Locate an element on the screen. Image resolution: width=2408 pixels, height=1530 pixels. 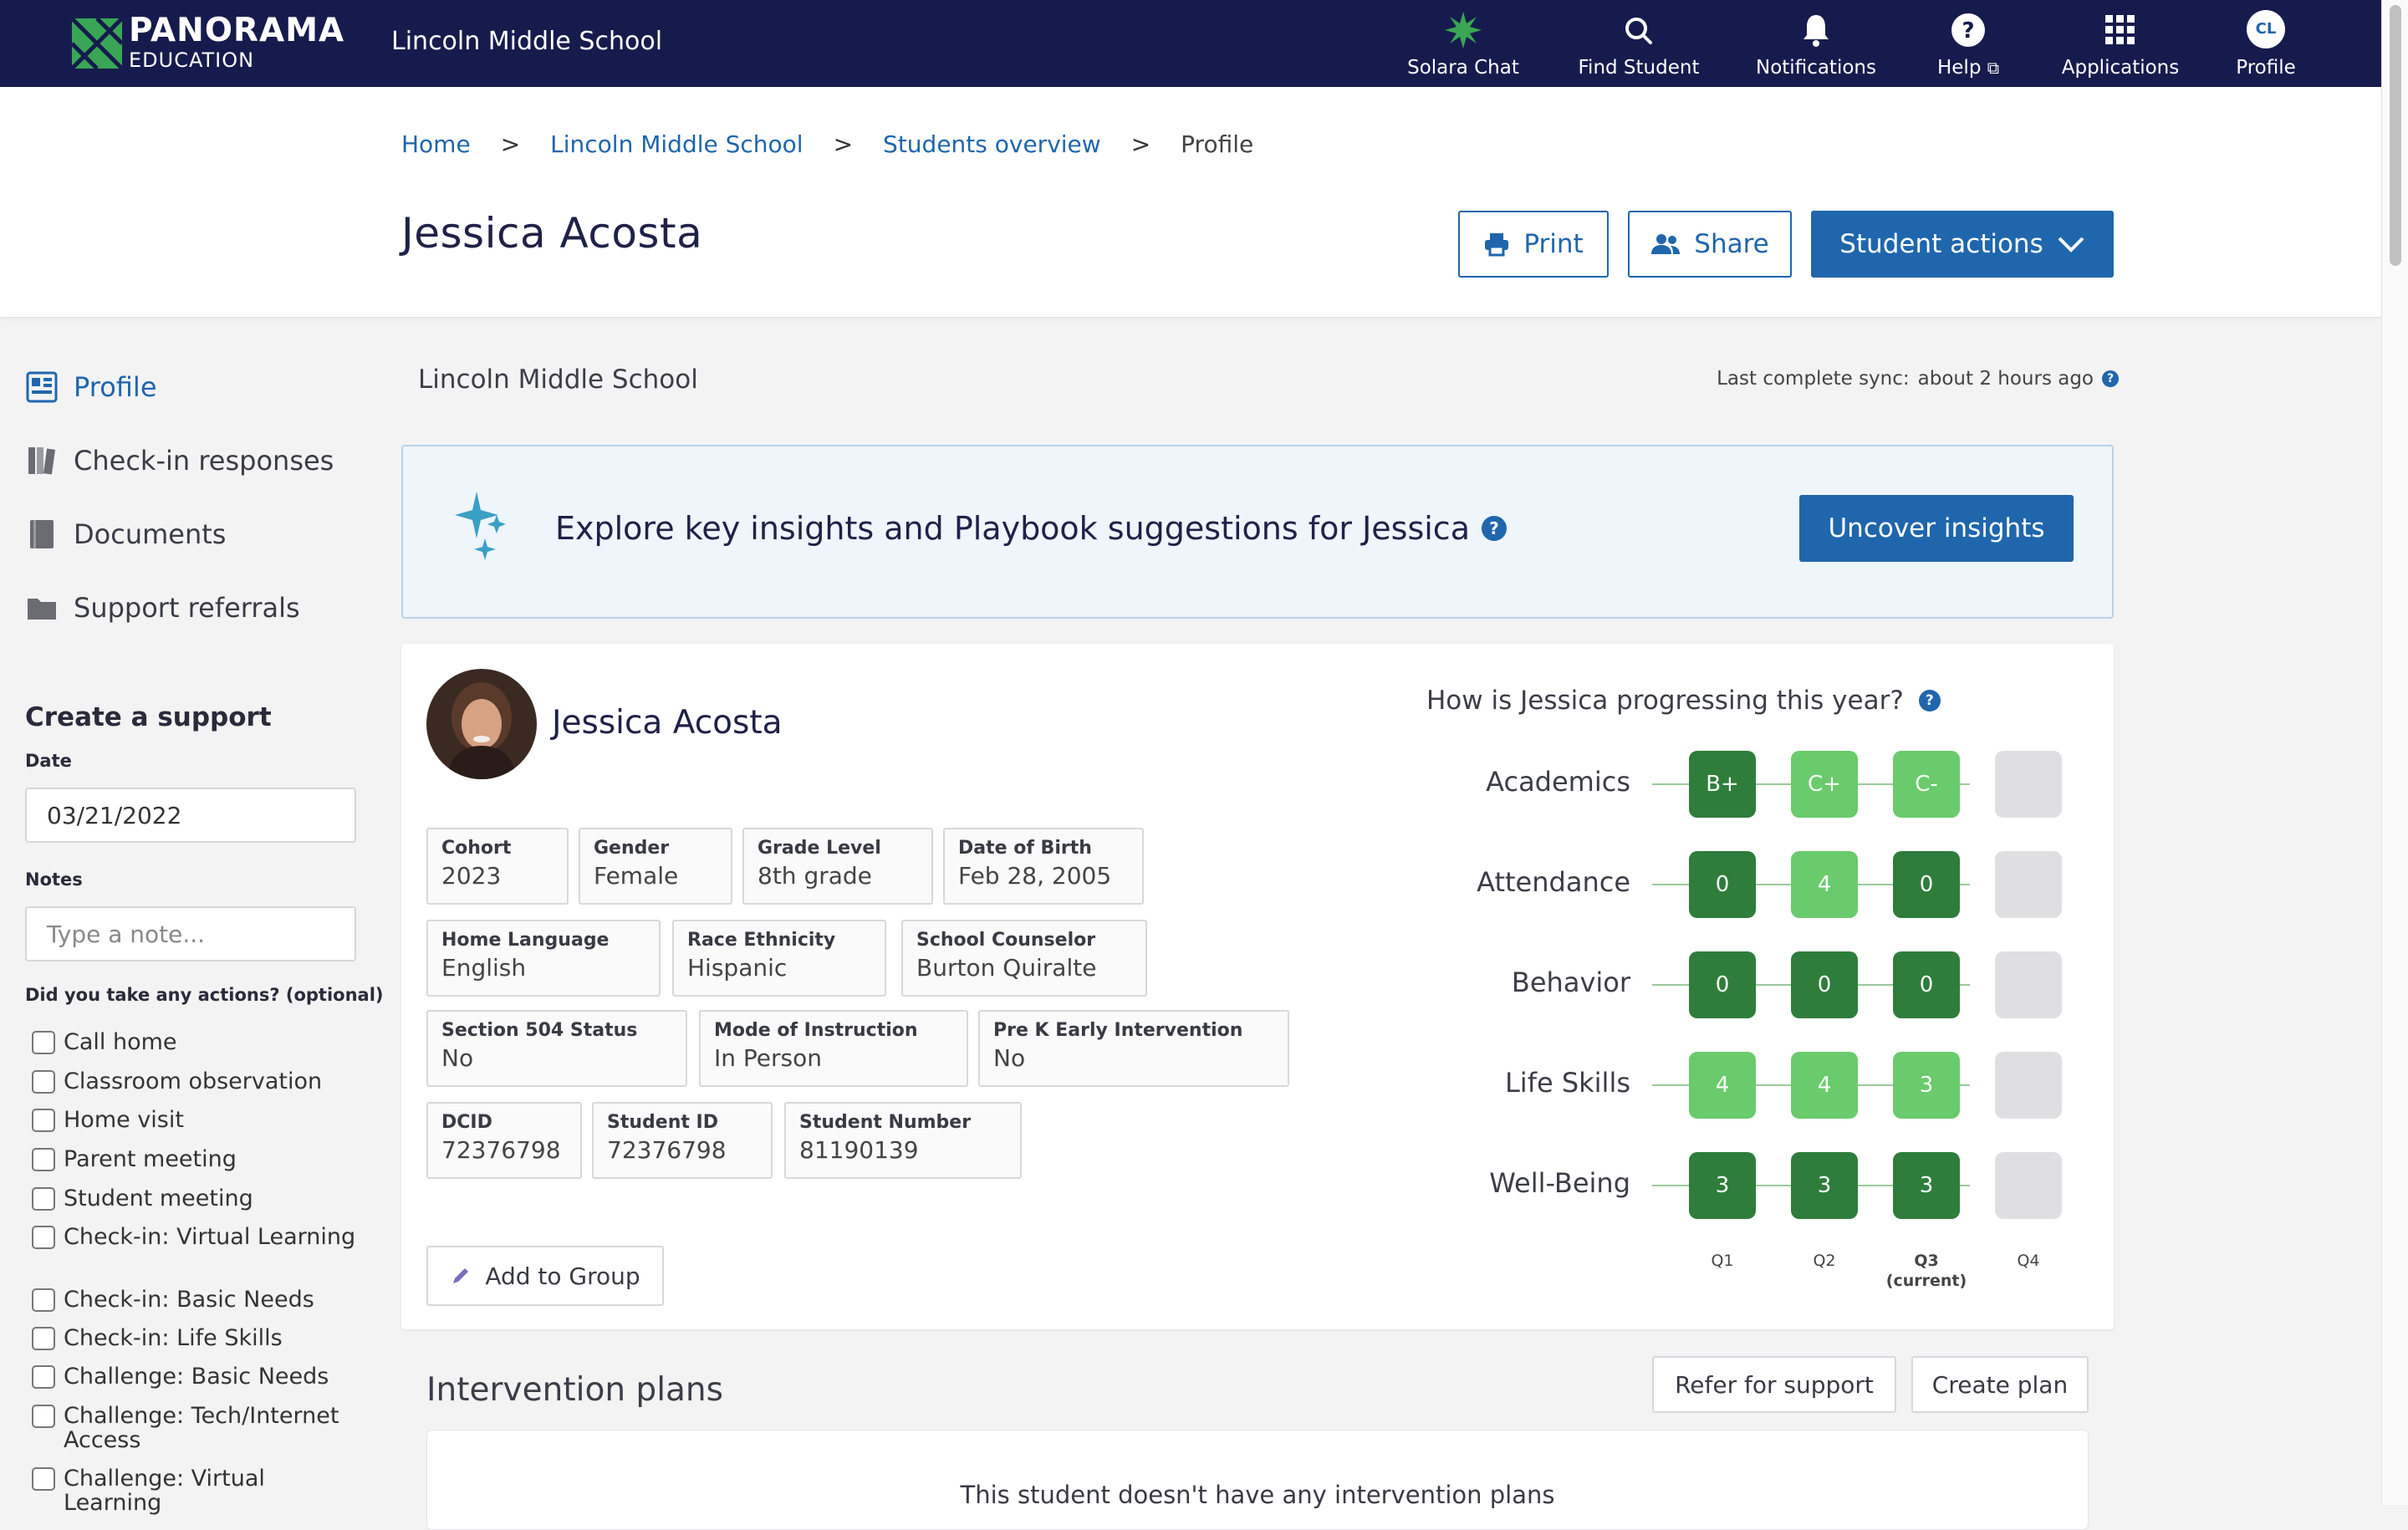
progress-cell: C- is located at coordinates (1926, 784).